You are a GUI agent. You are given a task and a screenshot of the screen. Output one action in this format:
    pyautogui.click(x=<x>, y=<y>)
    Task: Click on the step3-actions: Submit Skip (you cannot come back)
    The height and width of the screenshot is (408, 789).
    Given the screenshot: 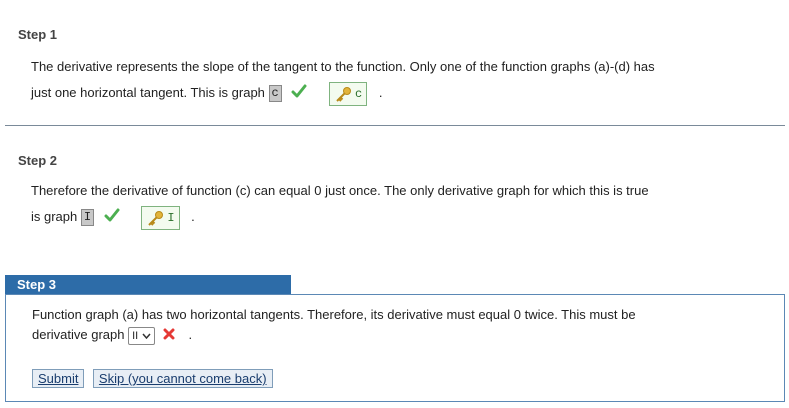 What is the action you would take?
    pyautogui.click(x=154, y=378)
    